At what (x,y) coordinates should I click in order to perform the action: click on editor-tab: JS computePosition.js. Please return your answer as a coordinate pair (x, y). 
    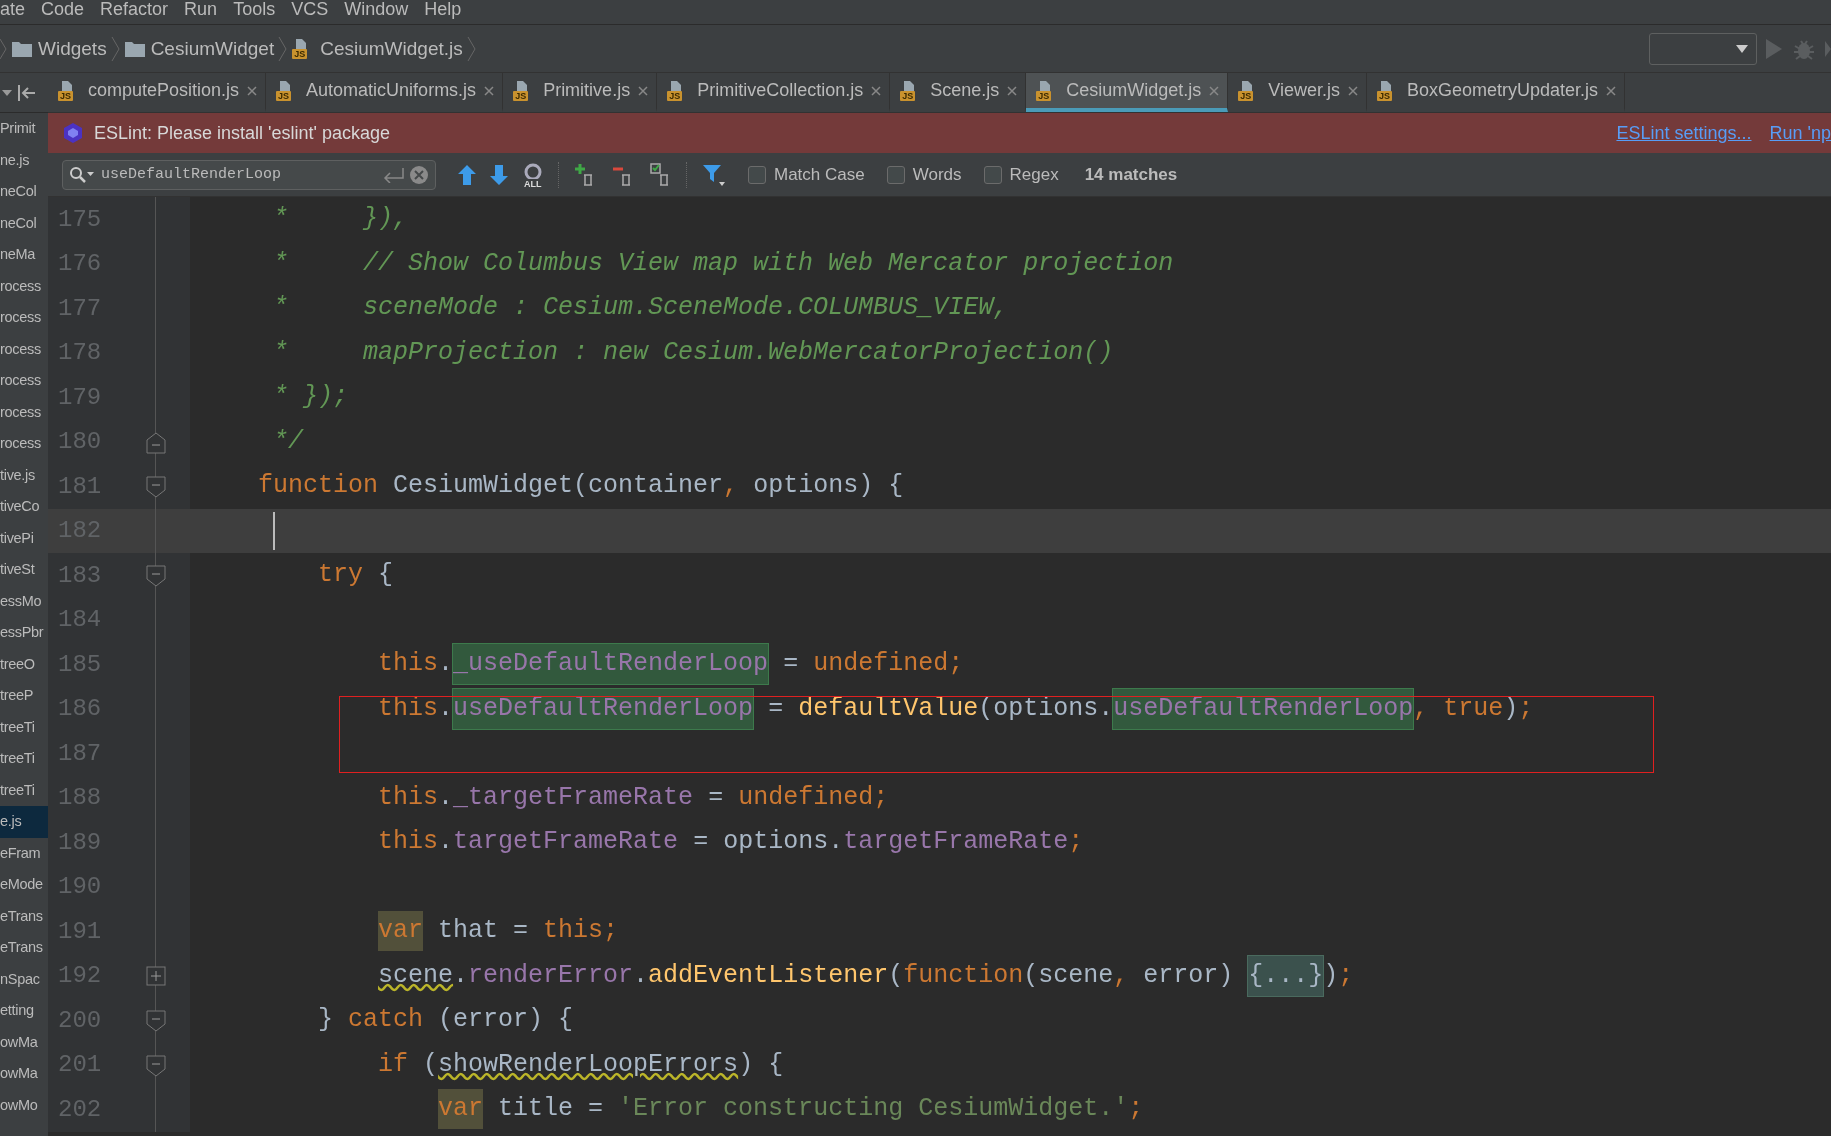
    Looking at the image, I should click on (157, 92).